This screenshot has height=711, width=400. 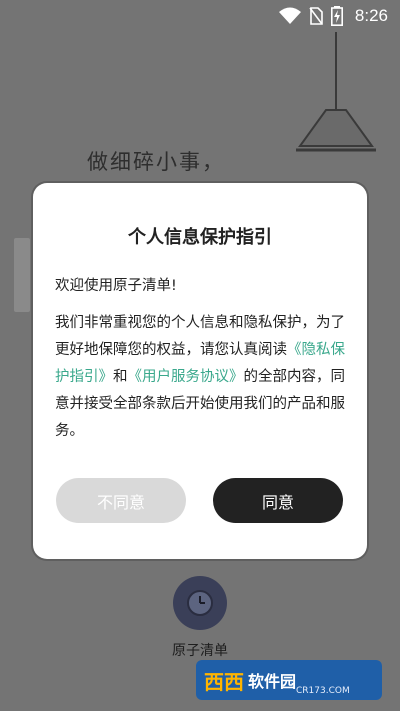 I want to click on watermark-badge: 西西 软件园 CR173.COM, so click(x=289, y=680).